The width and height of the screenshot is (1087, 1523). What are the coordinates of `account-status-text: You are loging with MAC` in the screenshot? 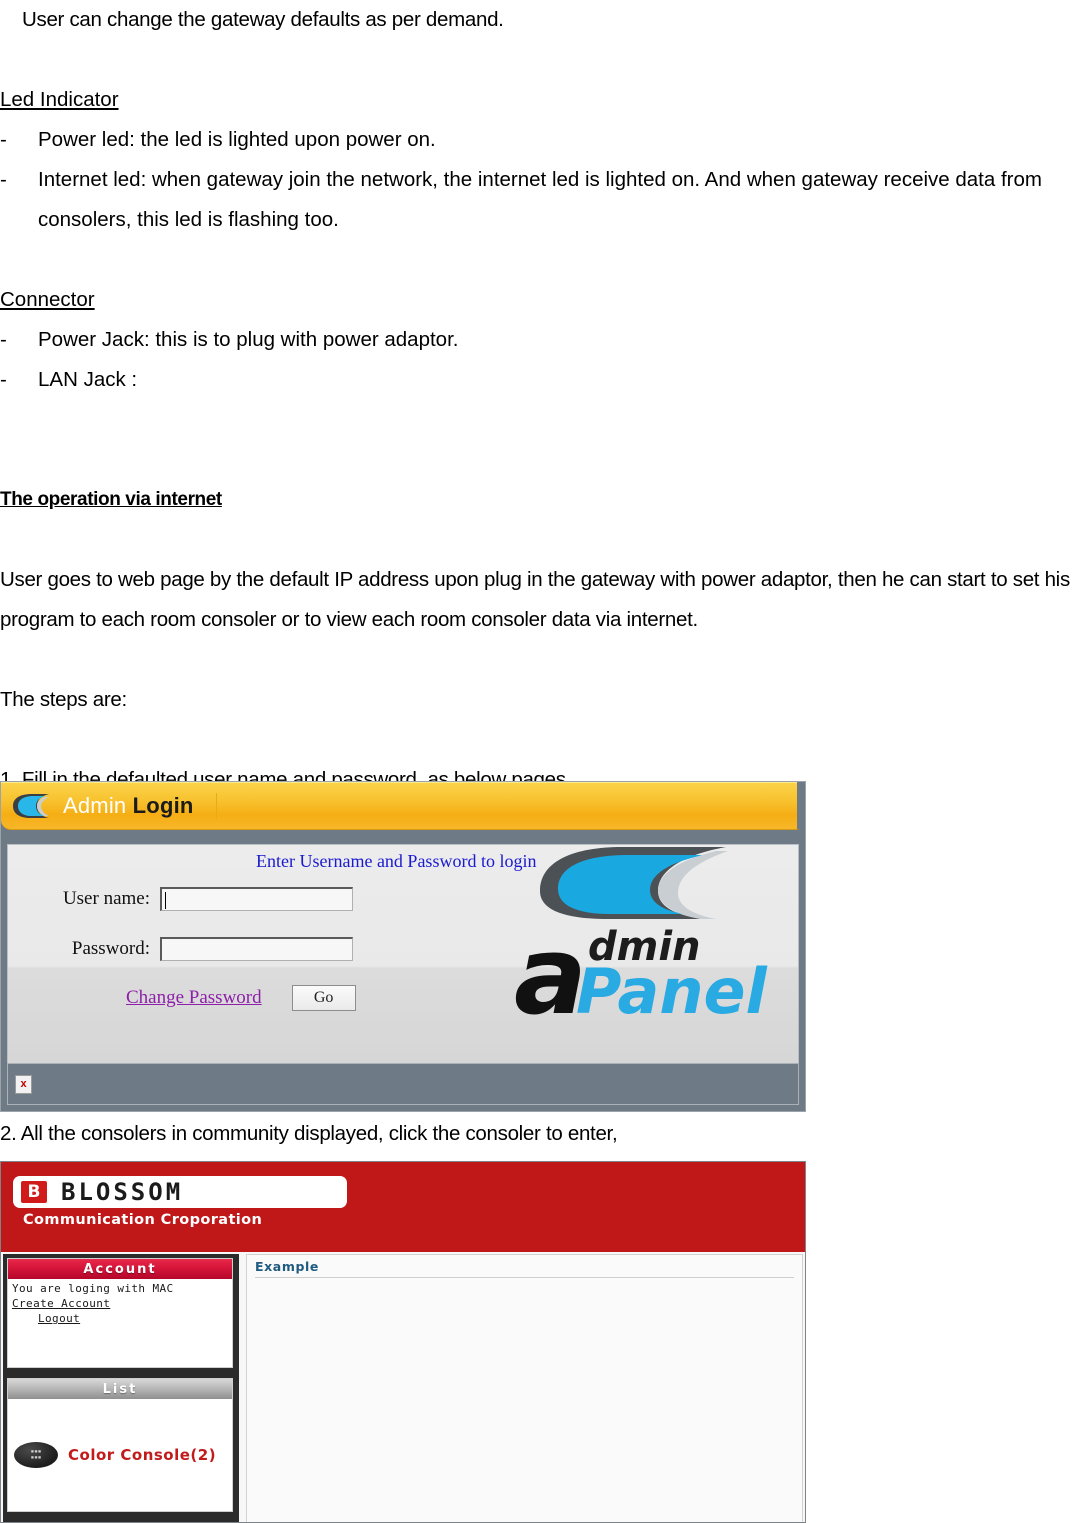 It's located at (93, 1288).